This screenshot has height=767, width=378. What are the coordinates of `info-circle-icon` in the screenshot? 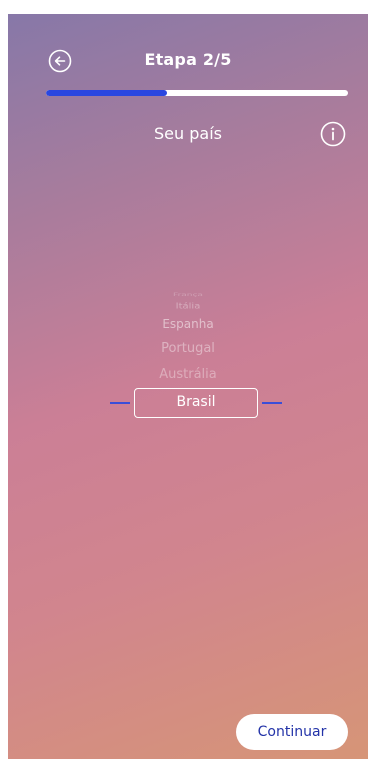 It's located at (333, 134).